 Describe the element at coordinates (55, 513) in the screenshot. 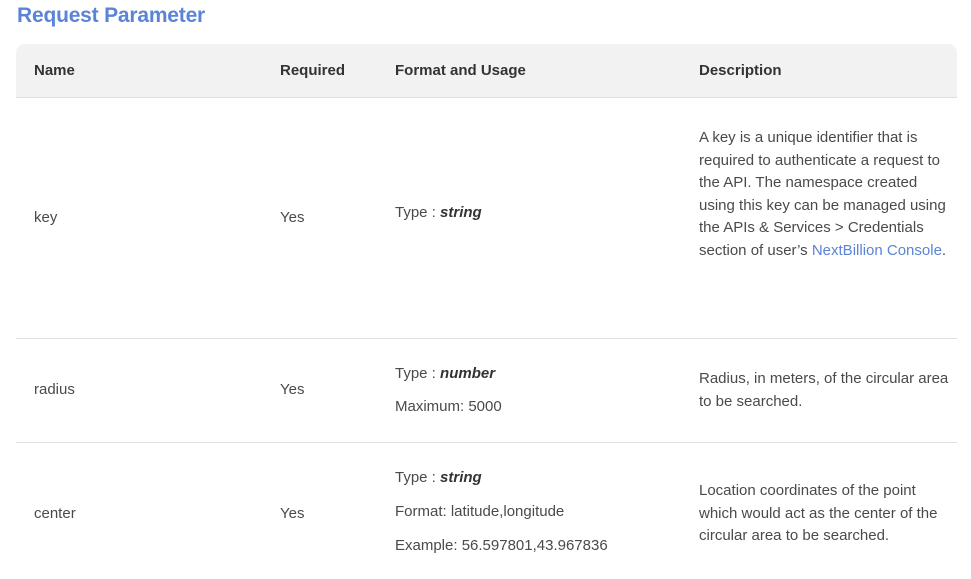

I see `param-name: center` at that location.